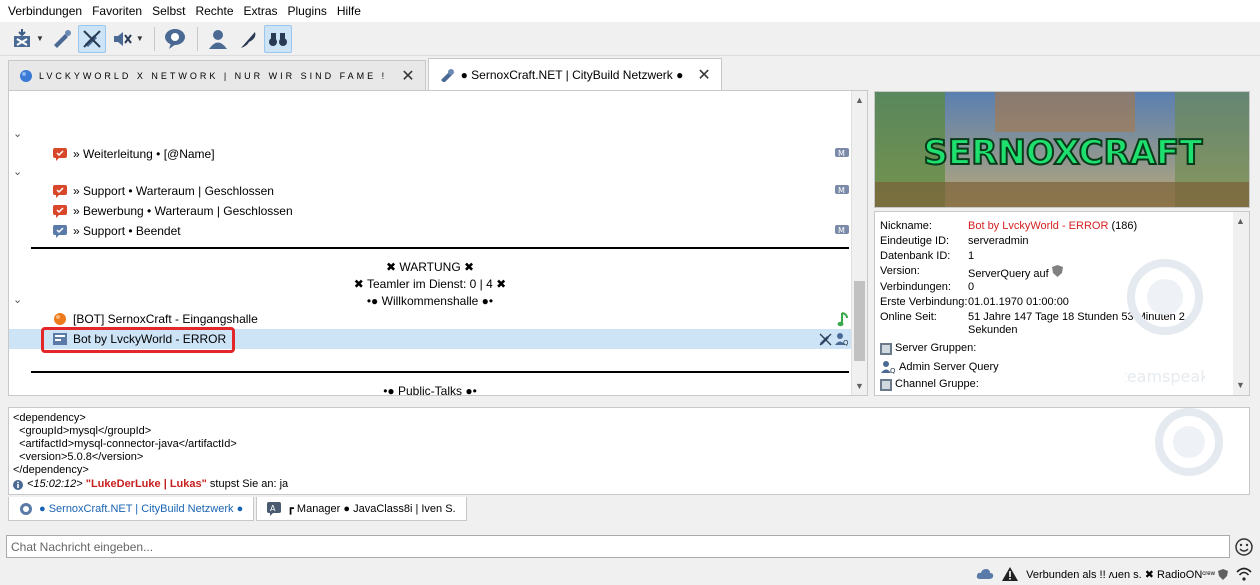 This screenshot has width=1260, height=585. What do you see at coordinates (140, 38) in the screenshot?
I see `speaker-dropdown-icon: ▼` at bounding box center [140, 38].